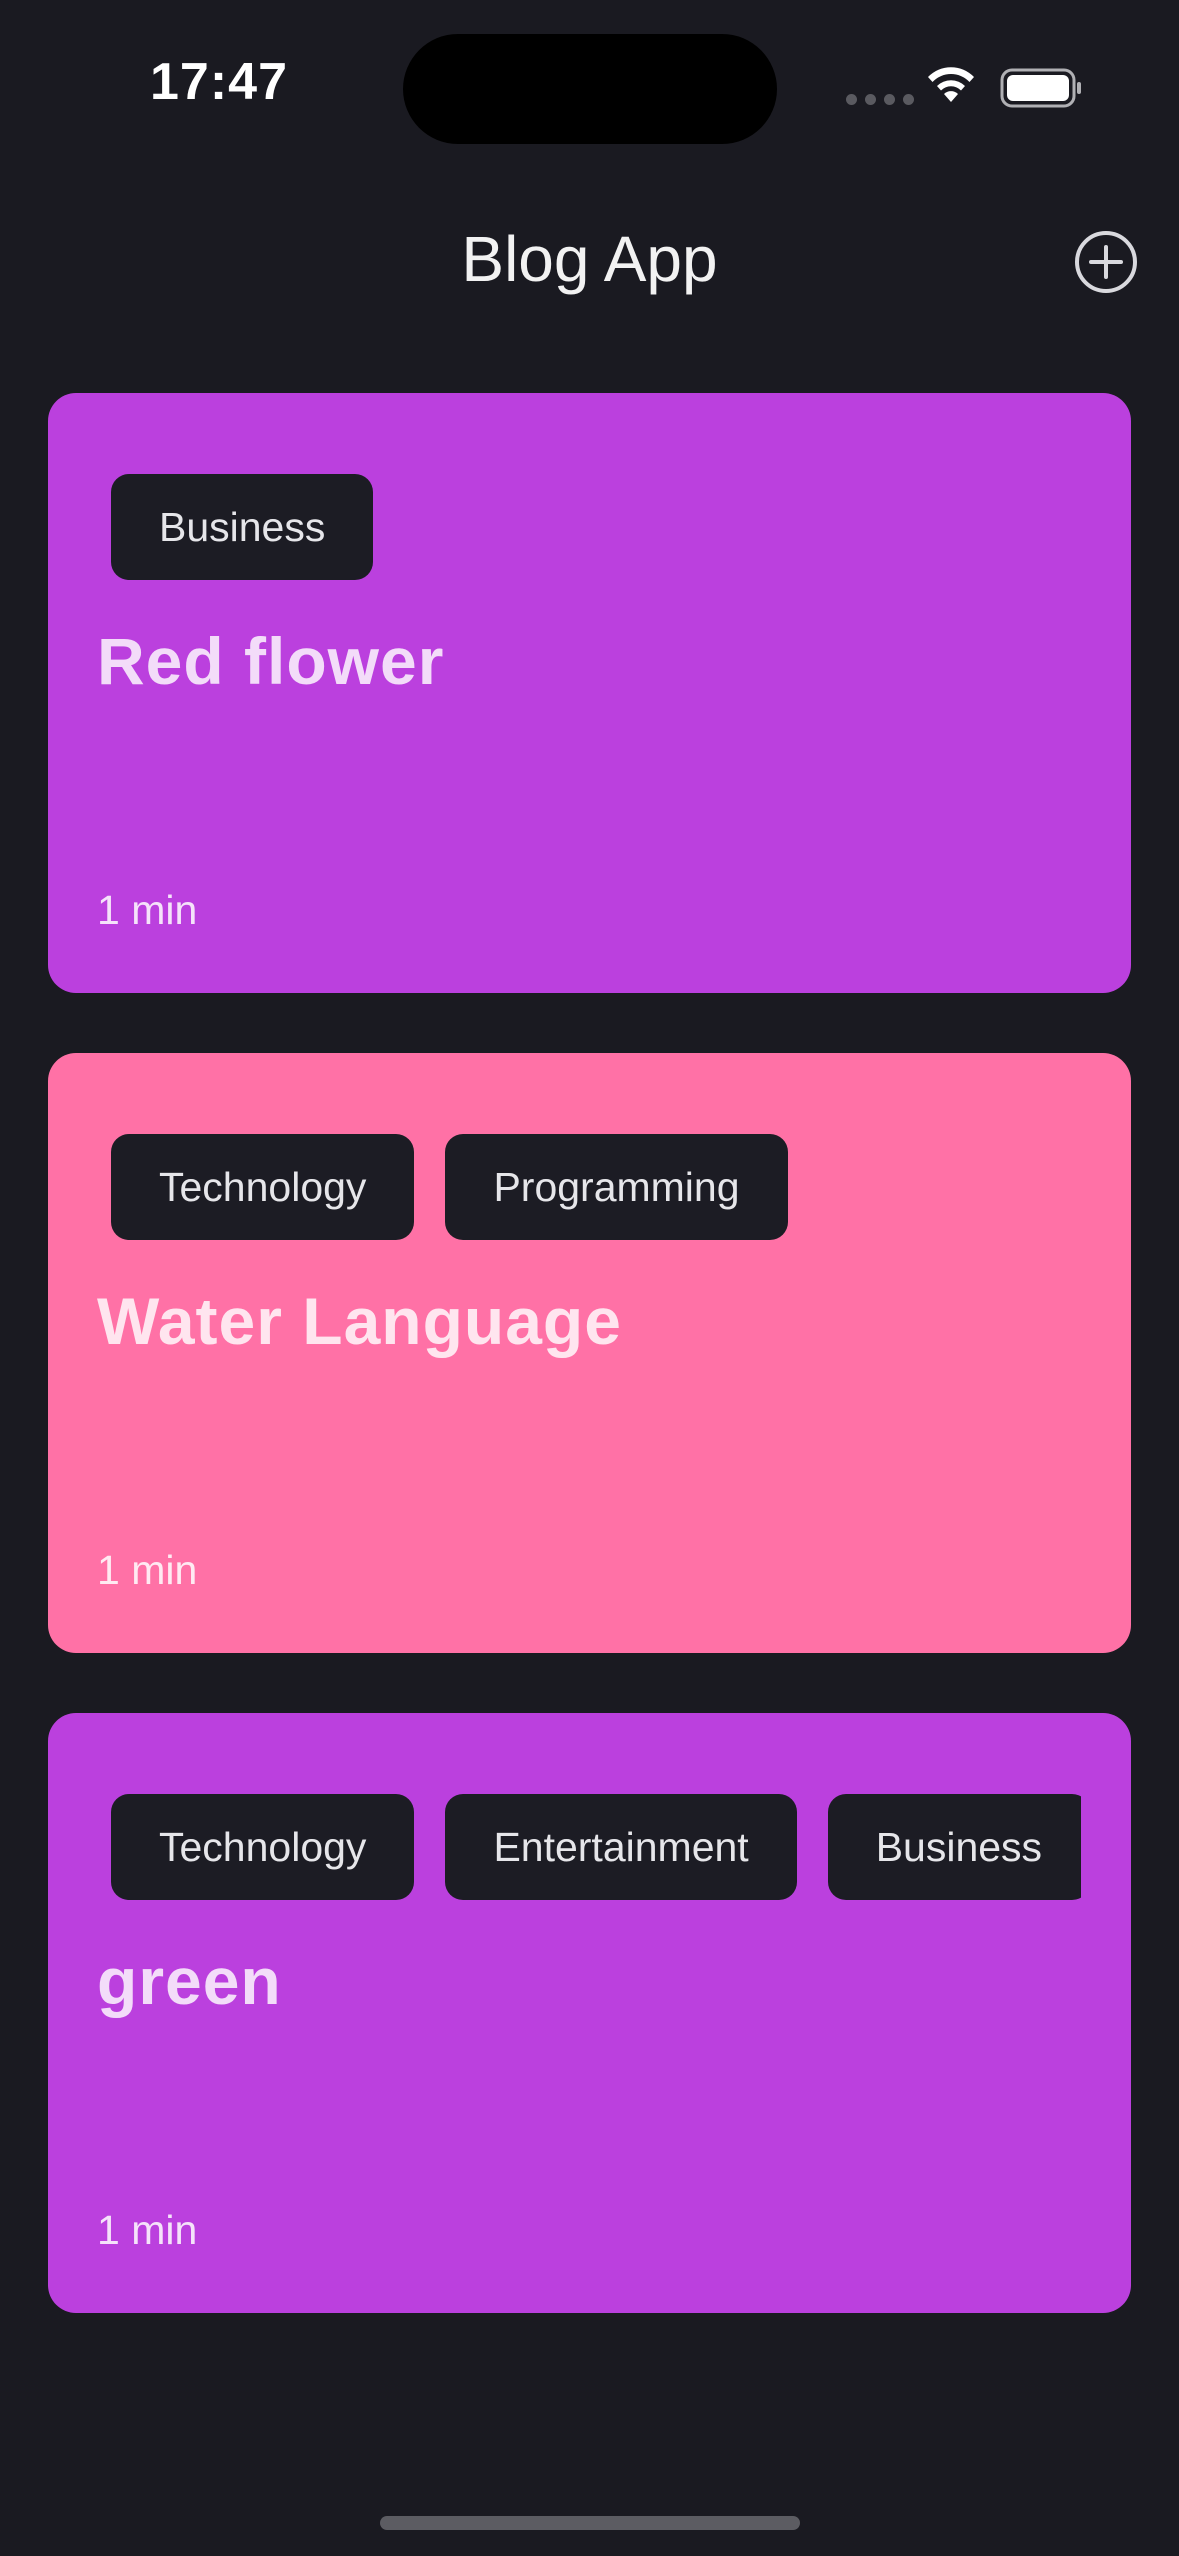 This screenshot has width=1179, height=2556. I want to click on post-title: green, so click(189, 1981).